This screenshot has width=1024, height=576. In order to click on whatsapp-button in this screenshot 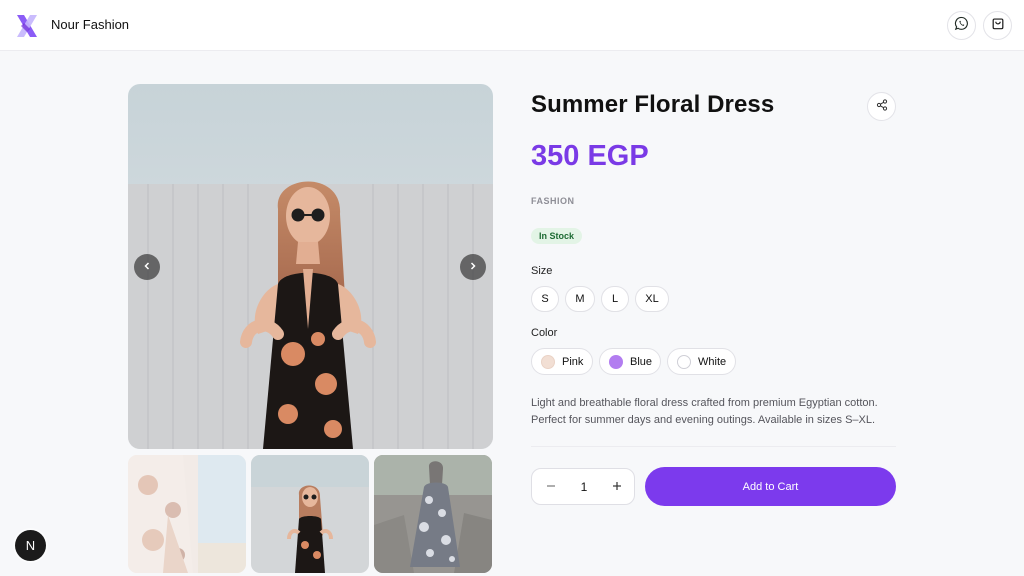, I will do `click(961, 25)`.